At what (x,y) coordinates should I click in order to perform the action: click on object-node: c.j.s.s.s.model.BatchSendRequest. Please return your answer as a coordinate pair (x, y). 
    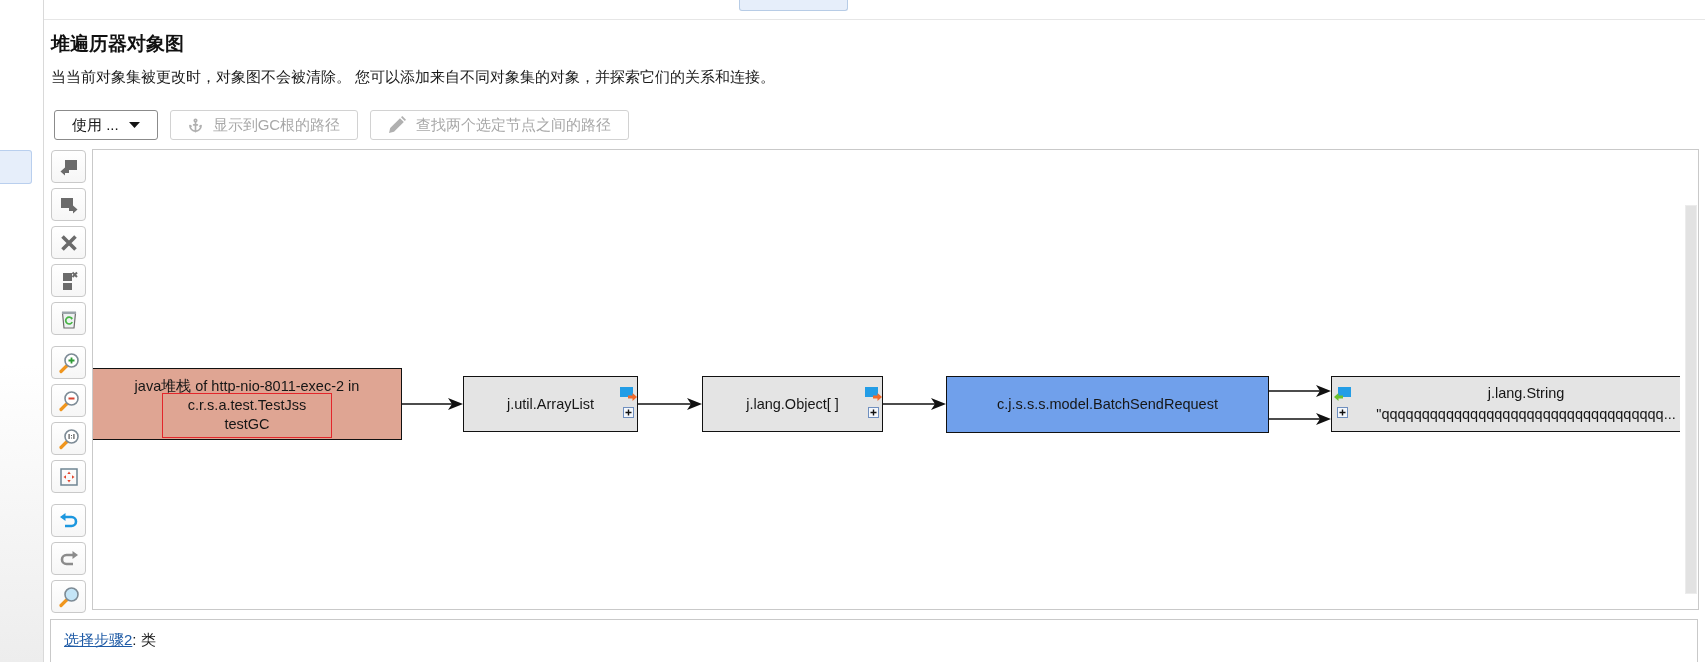
    Looking at the image, I should click on (1107, 404).